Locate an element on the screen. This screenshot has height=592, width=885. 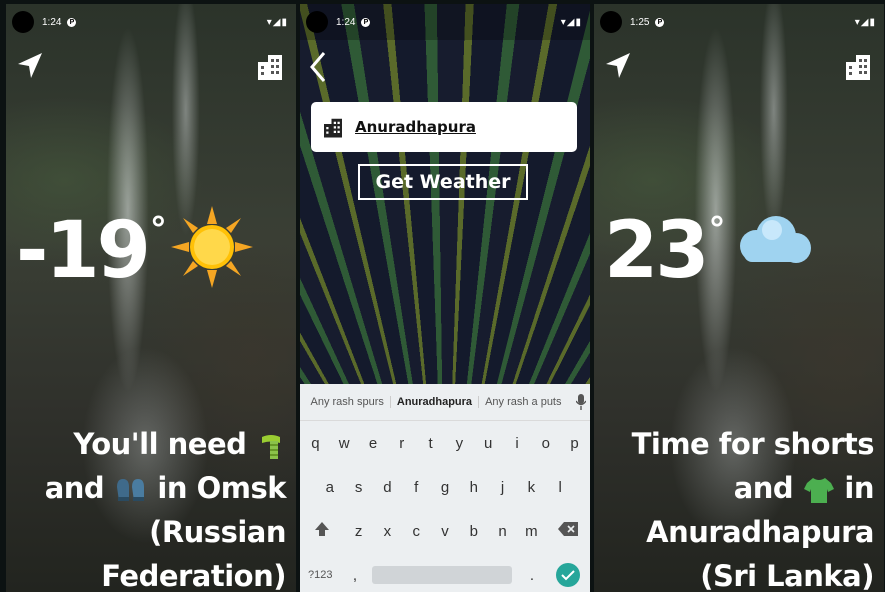
key-u: u is located at coordinates (488, 443).